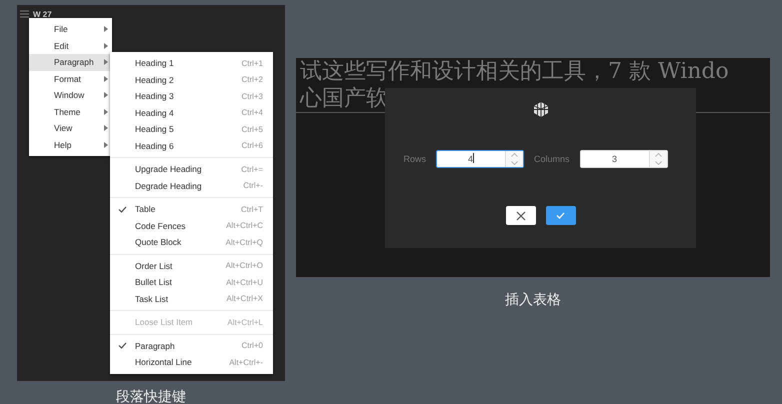  Describe the element at coordinates (414, 159) in the screenshot. I see `field-label: Rows` at that location.